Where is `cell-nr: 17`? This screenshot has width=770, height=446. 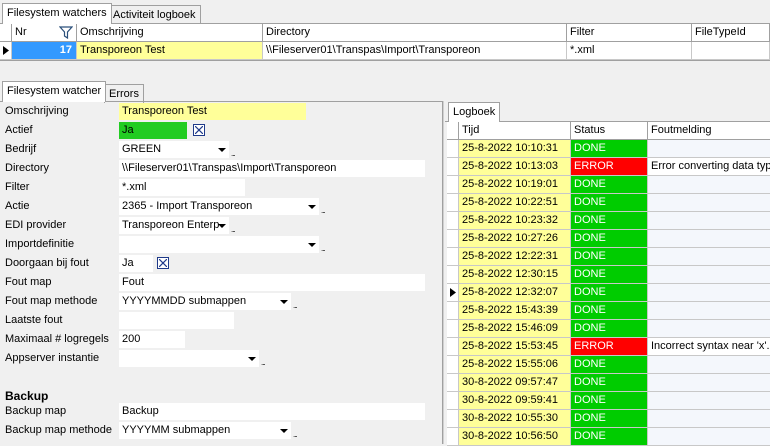 cell-nr: 17 is located at coordinates (44, 51).